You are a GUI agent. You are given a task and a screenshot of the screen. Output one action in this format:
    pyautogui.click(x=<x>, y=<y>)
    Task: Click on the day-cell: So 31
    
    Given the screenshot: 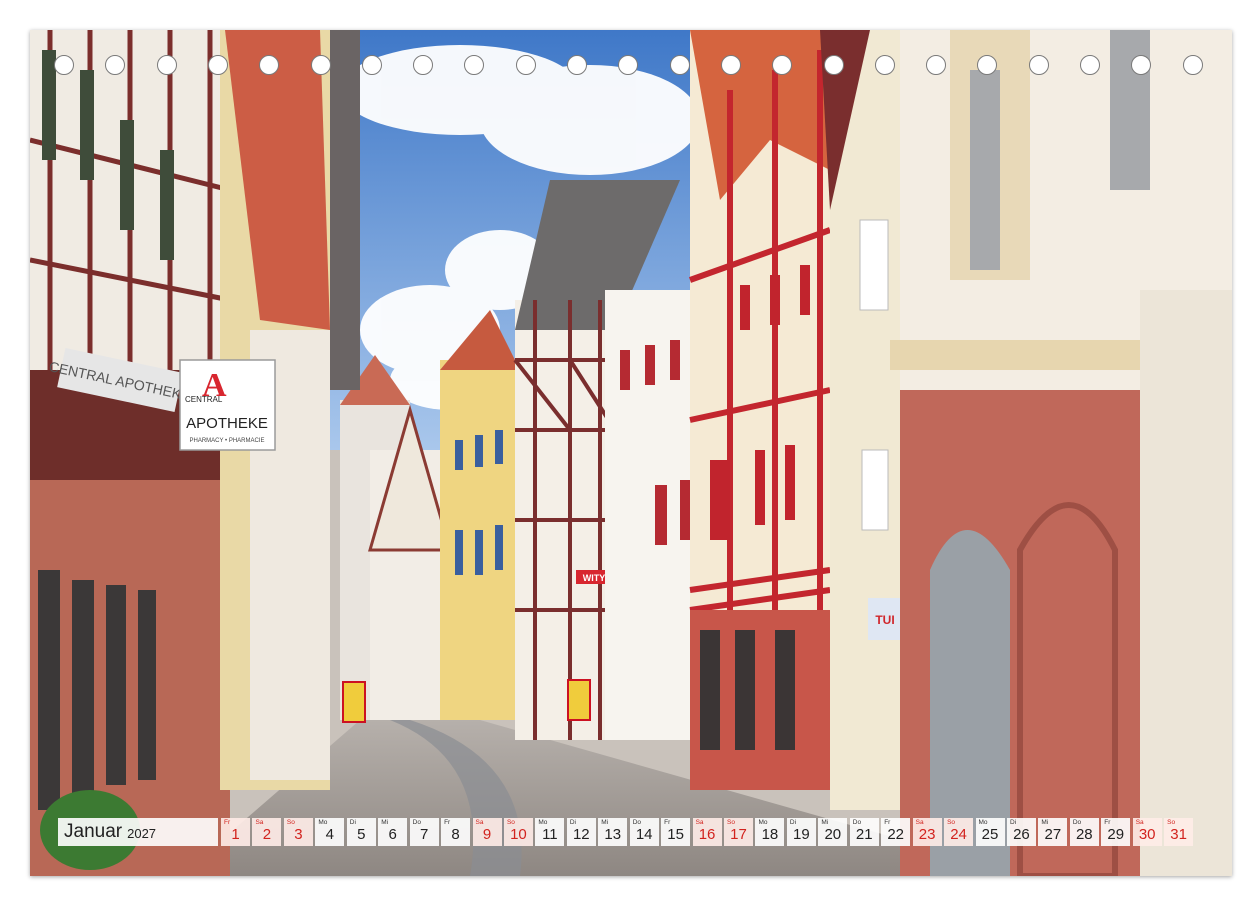 What is the action you would take?
    pyautogui.click(x=1179, y=832)
    